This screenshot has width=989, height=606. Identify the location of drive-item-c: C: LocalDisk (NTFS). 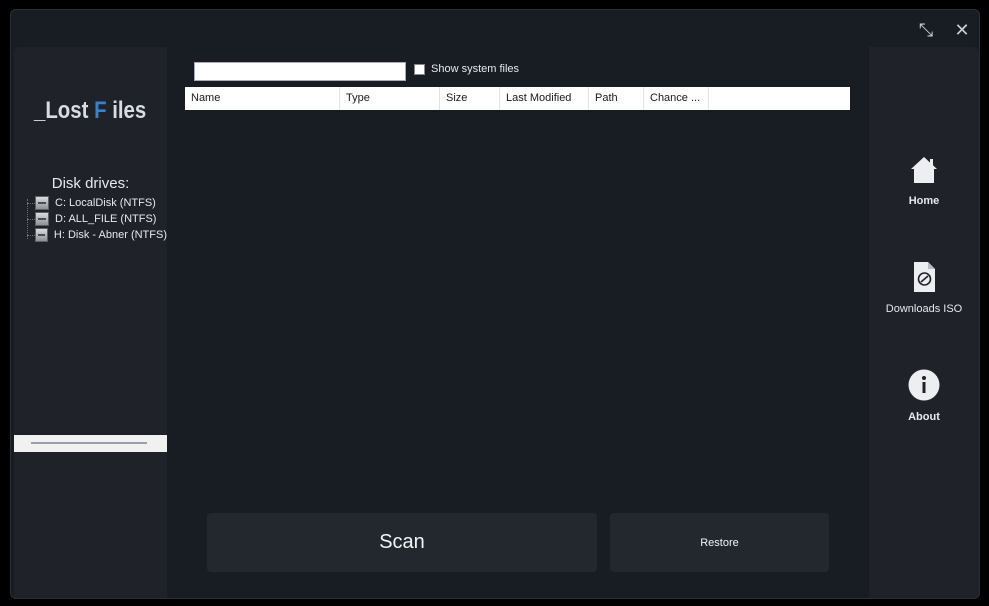
(97, 203).